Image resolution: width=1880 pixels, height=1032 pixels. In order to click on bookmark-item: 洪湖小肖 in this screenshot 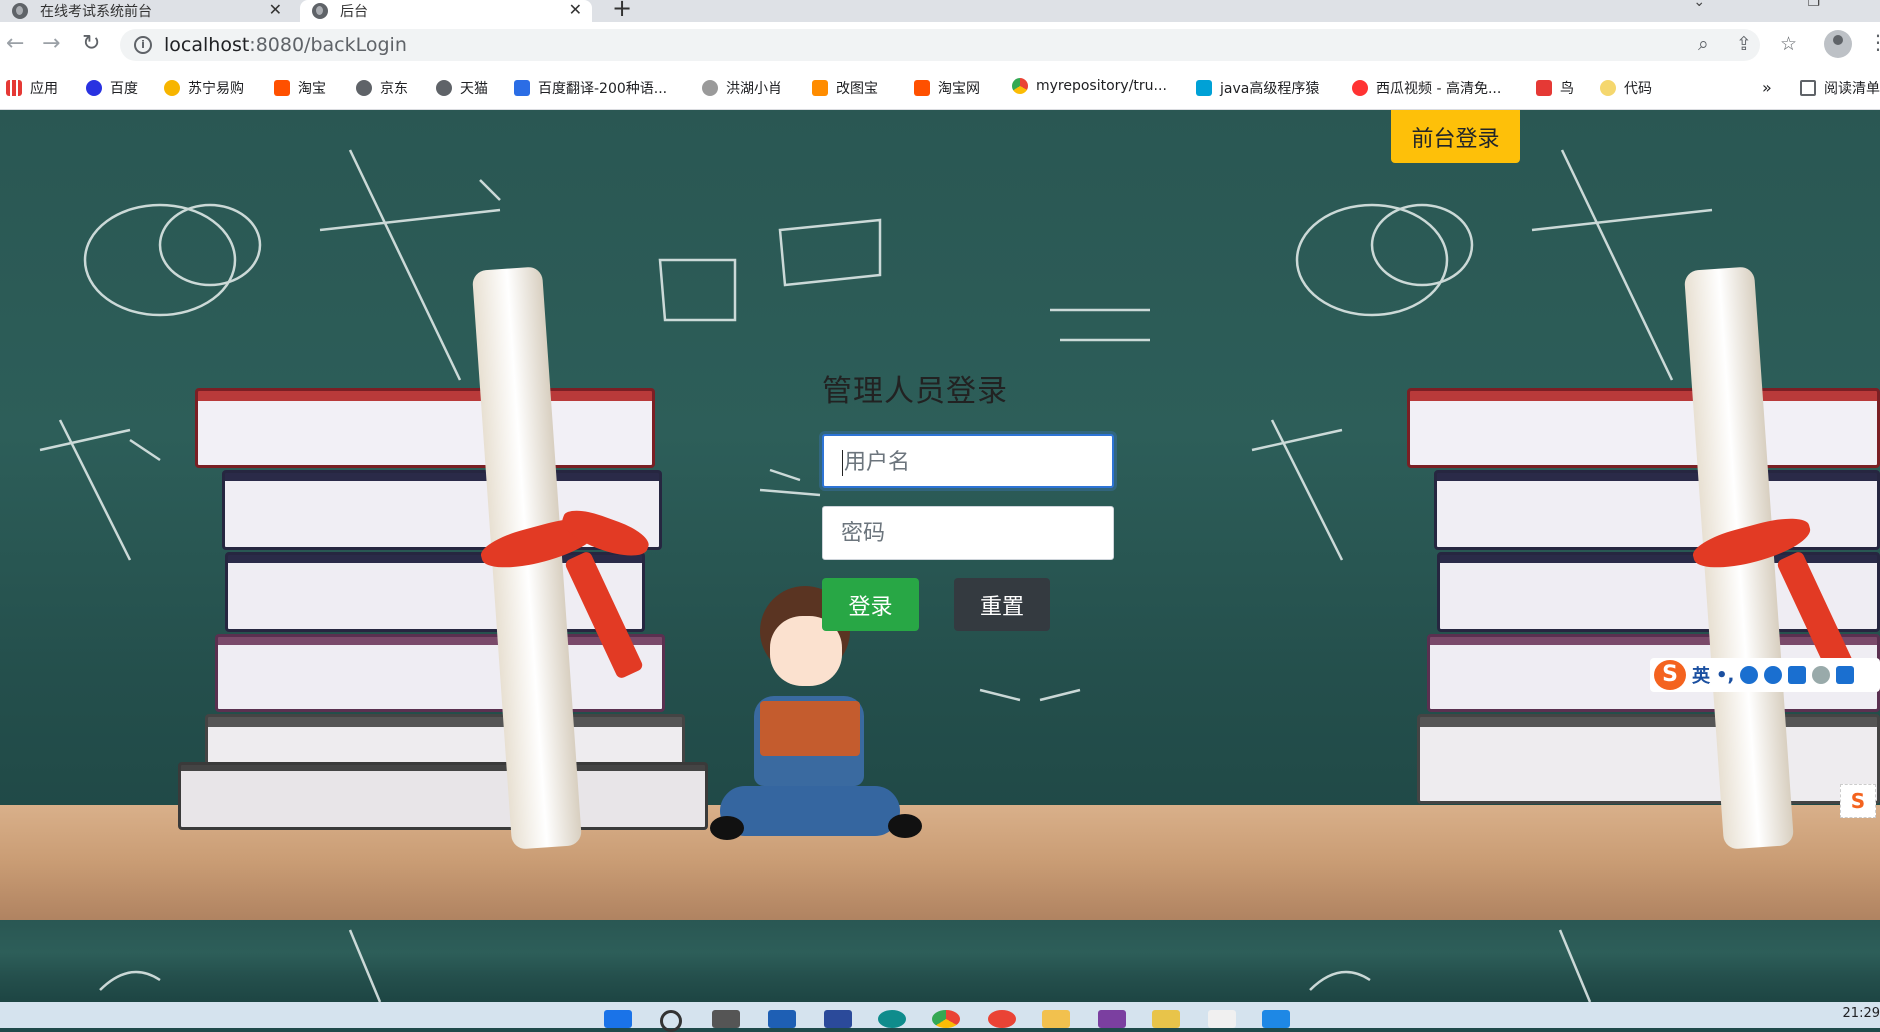, I will do `click(742, 88)`.